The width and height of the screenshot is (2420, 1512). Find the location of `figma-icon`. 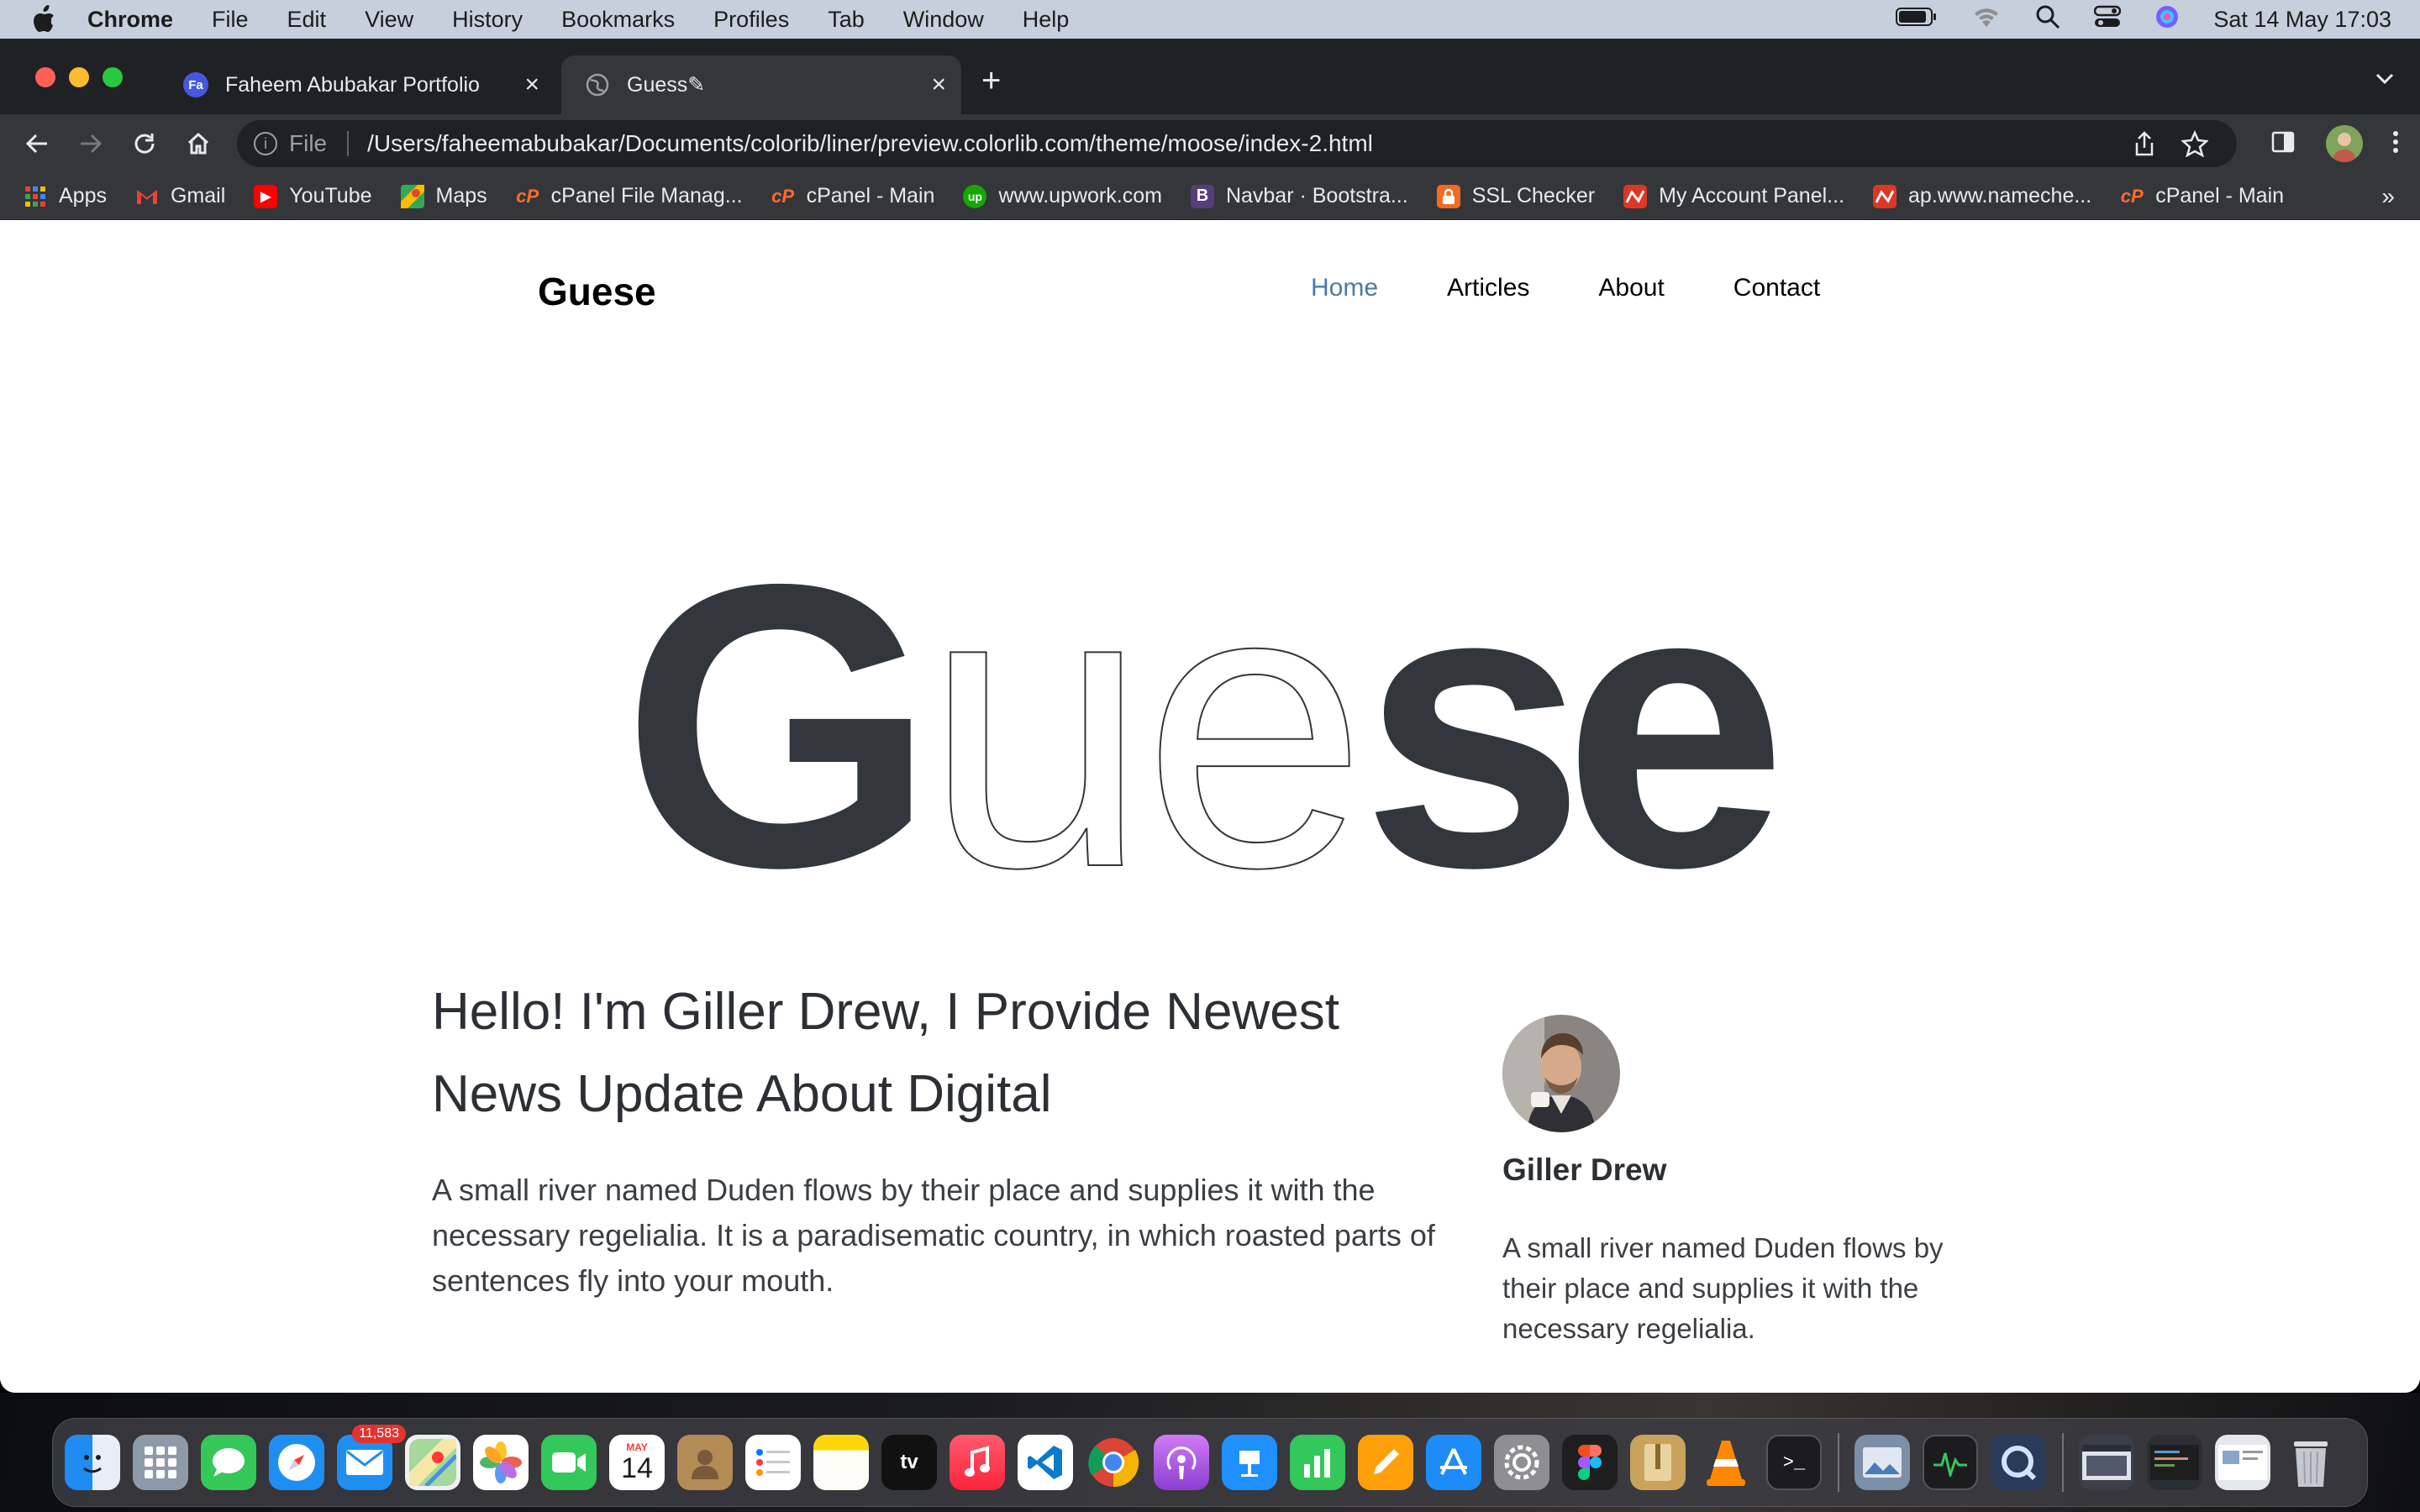

figma-icon is located at coordinates (1590, 1462).